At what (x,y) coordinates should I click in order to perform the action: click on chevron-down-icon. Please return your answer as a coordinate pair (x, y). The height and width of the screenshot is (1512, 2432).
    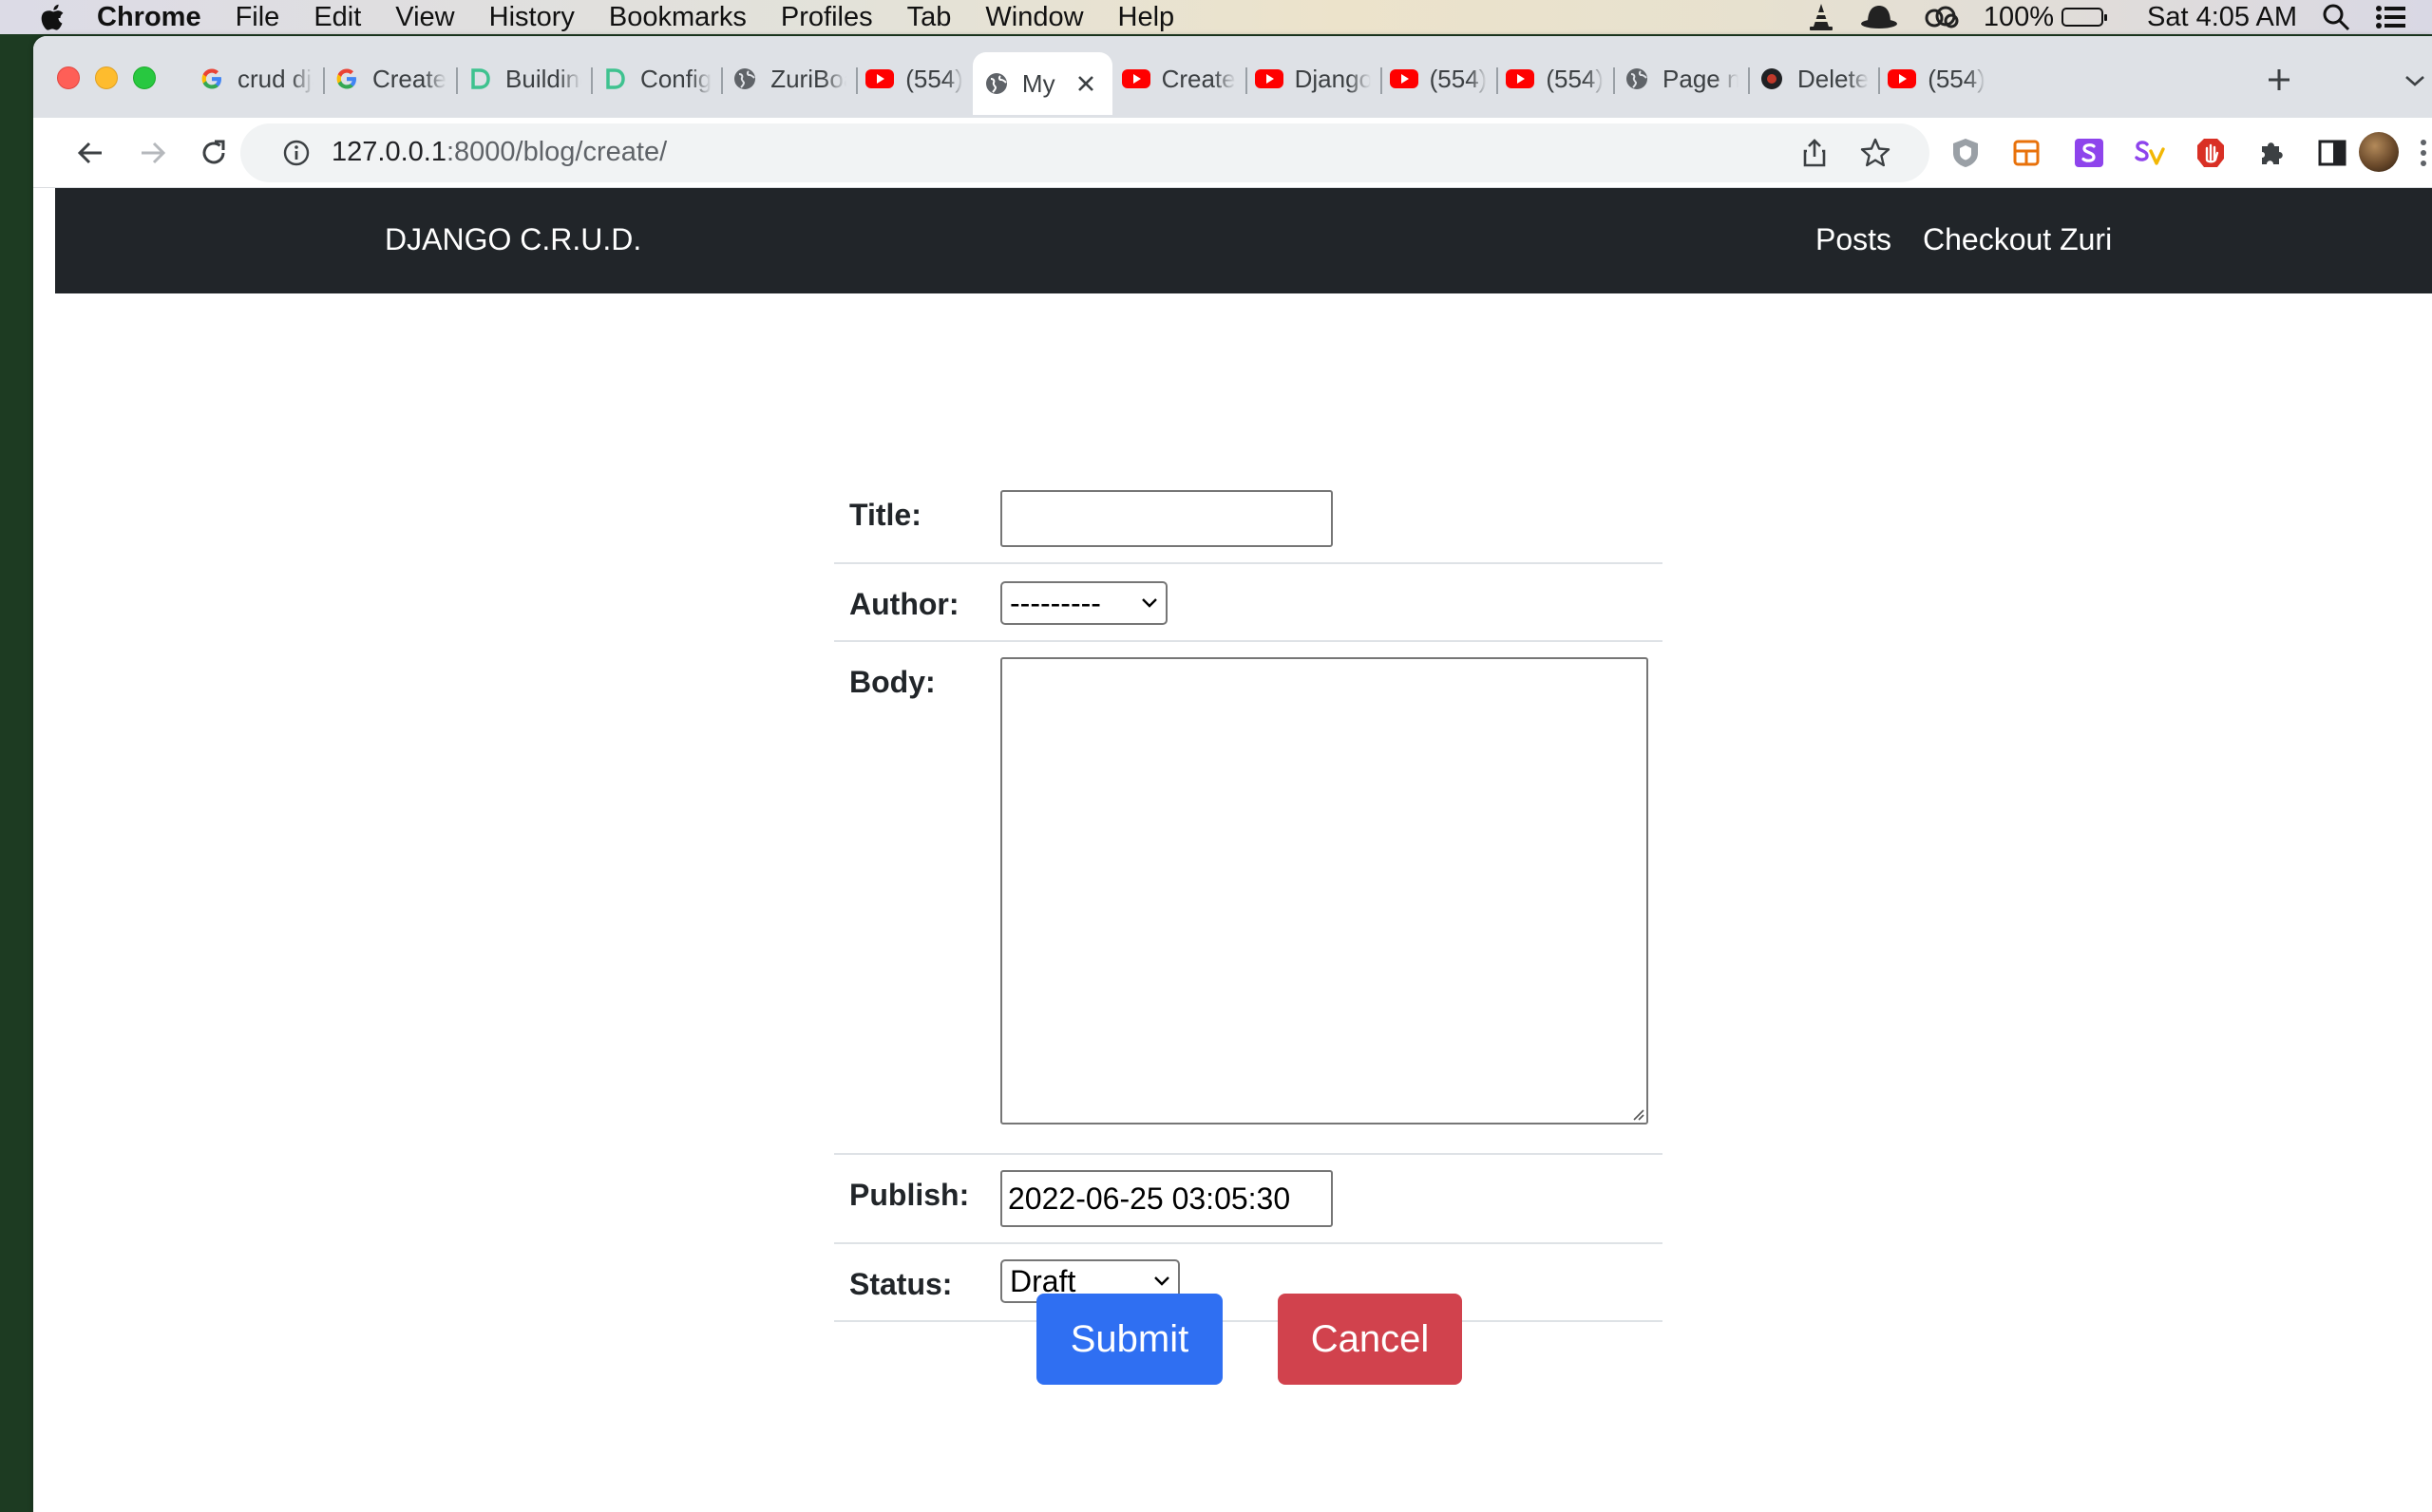
    Looking at the image, I should click on (1149, 603).